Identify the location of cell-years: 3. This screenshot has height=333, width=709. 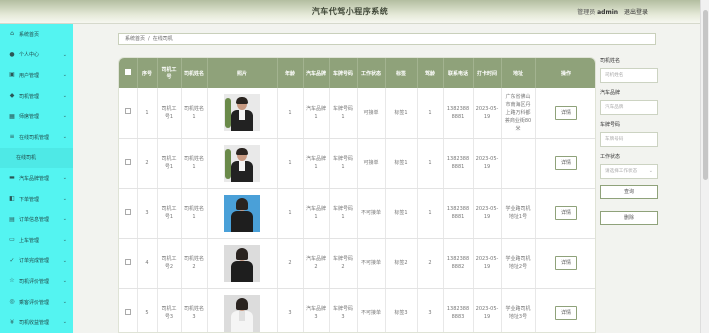
(430, 310).